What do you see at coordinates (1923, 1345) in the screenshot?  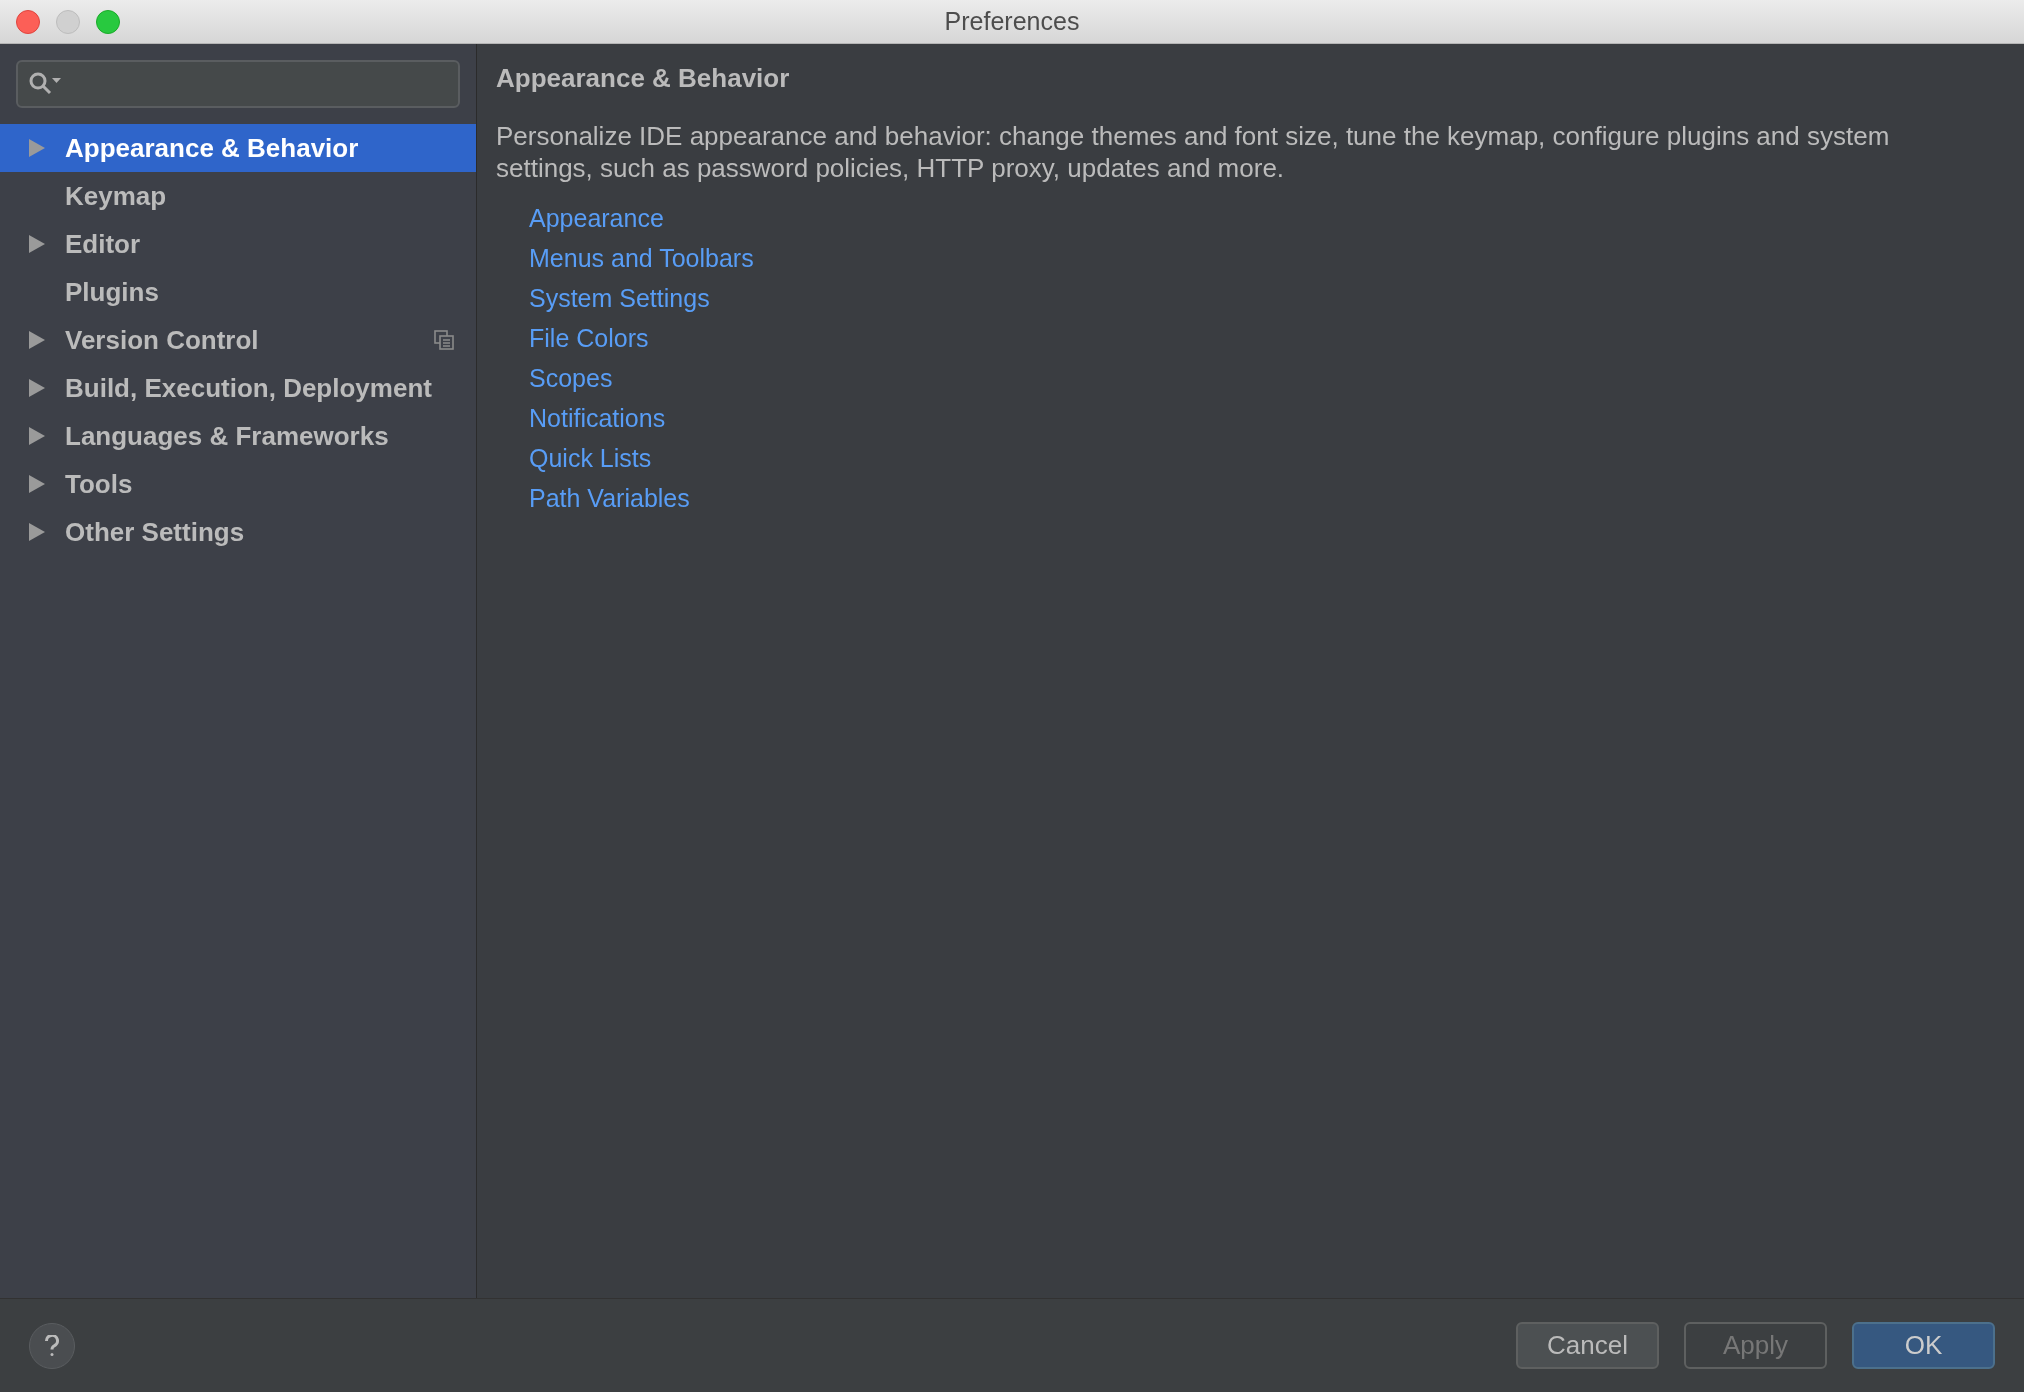 I see `ok-button: OK` at bounding box center [1923, 1345].